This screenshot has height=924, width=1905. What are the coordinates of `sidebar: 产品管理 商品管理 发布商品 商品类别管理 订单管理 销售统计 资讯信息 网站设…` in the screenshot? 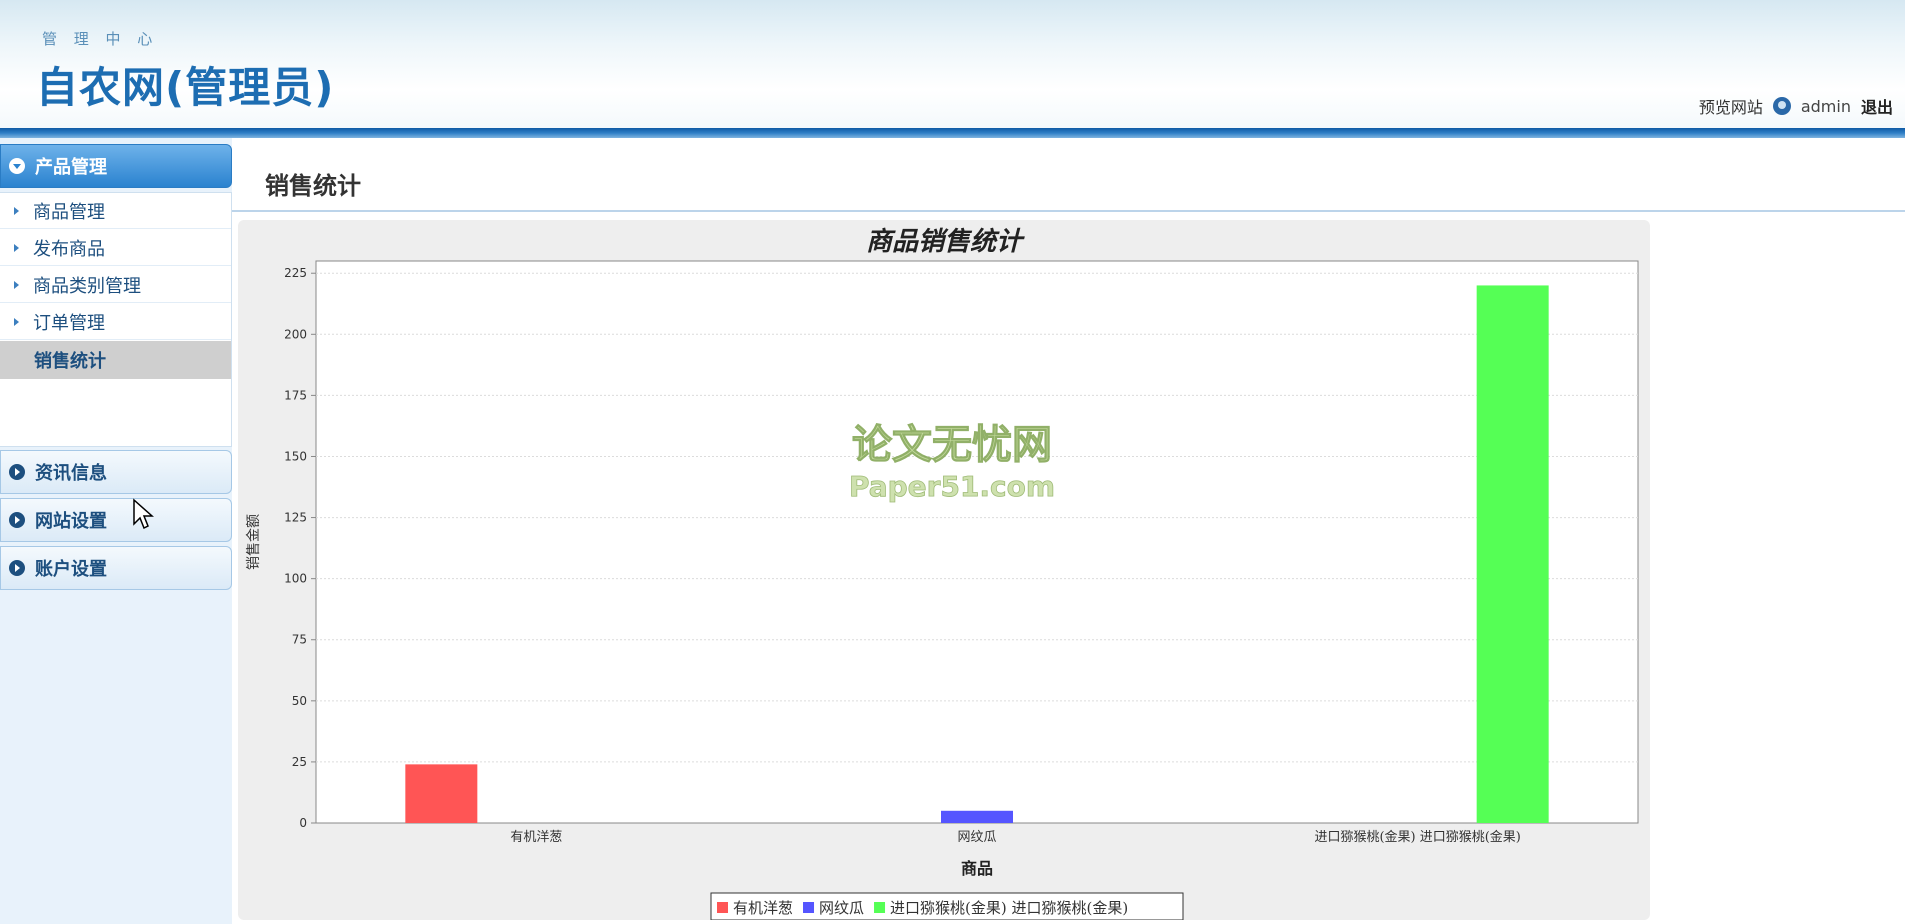 It's located at (116, 531).